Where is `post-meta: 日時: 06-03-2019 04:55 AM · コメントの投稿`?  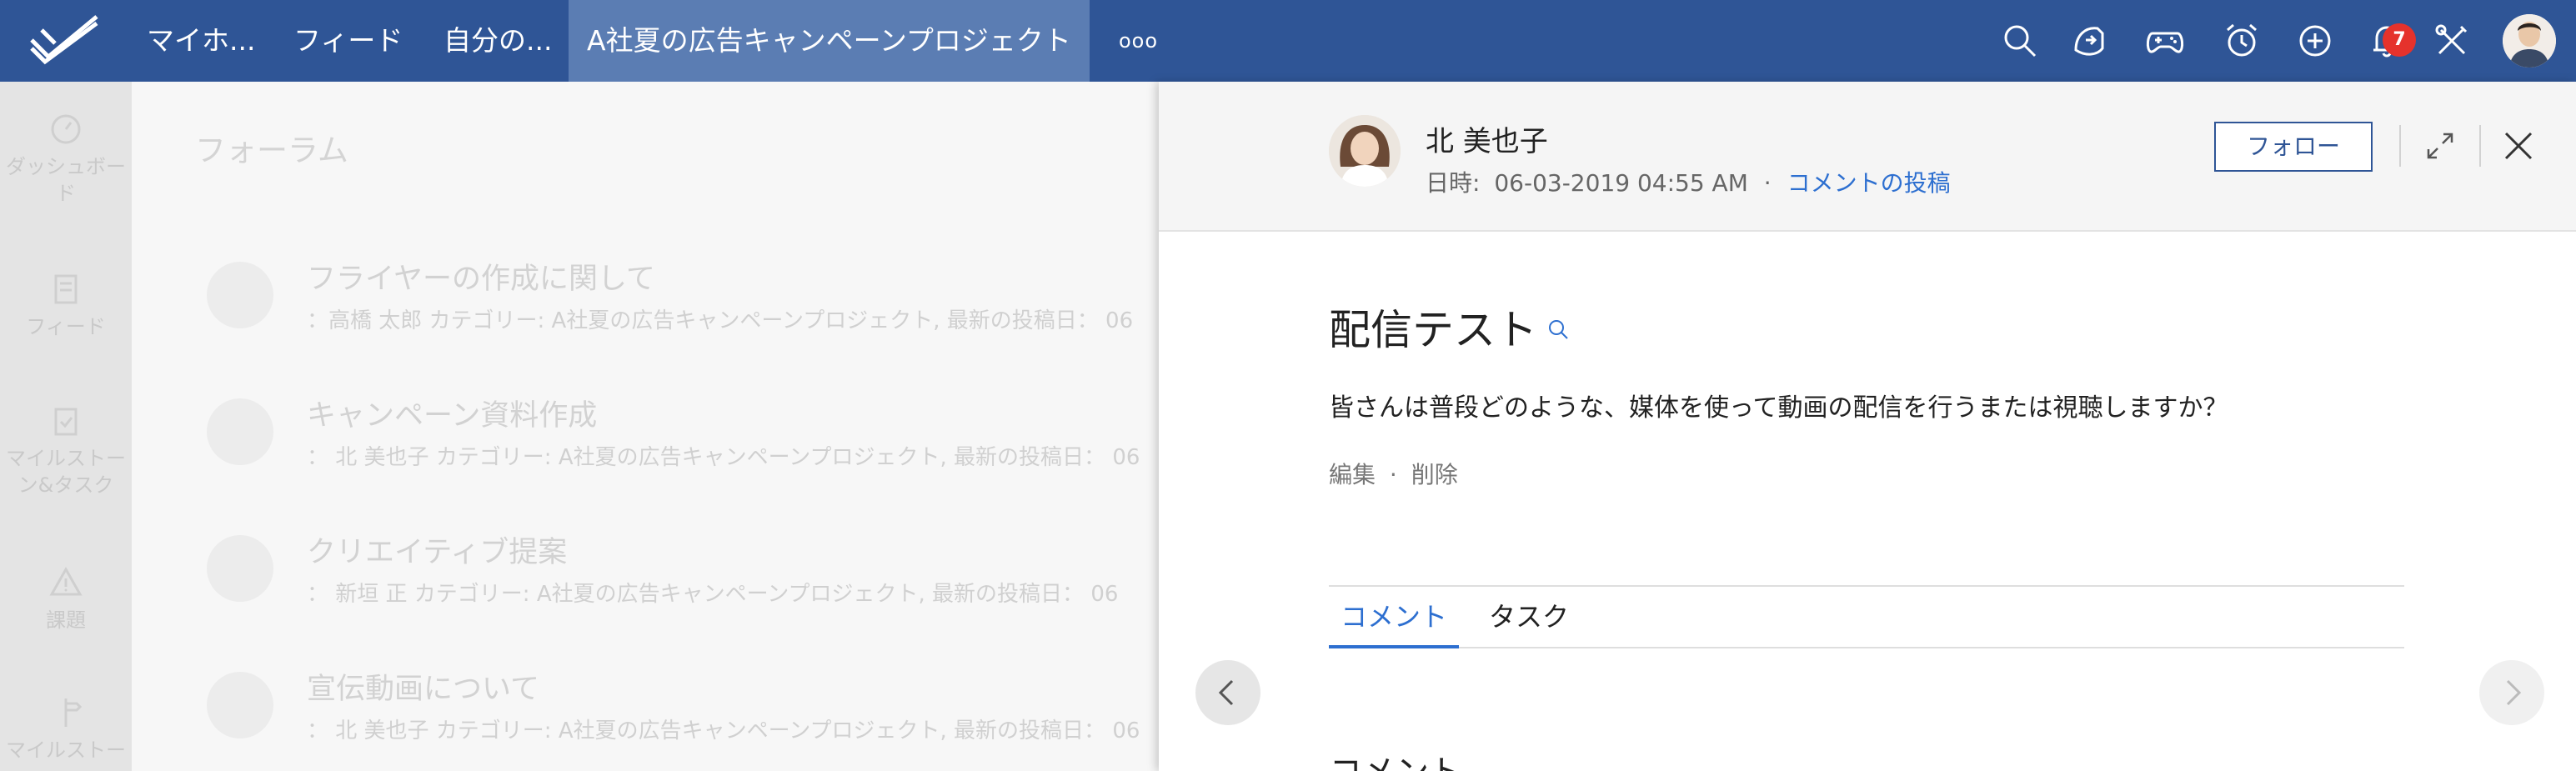 post-meta: 日時: 06-03-2019 04:55 AM · コメントの投稿 is located at coordinates (1688, 181).